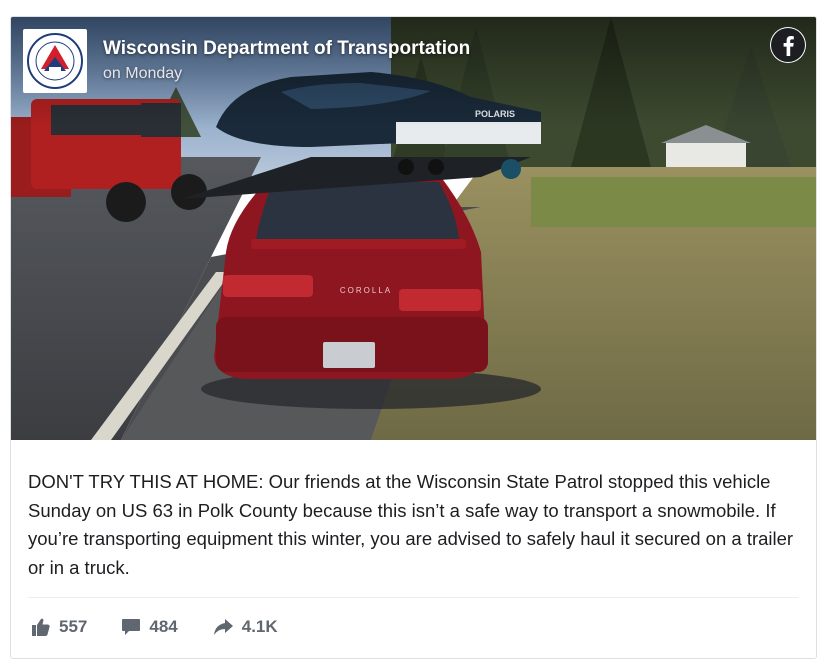 The image size is (829, 671). What do you see at coordinates (366, 290) in the screenshot?
I see `car-badge-text: COROLLA` at bounding box center [366, 290].